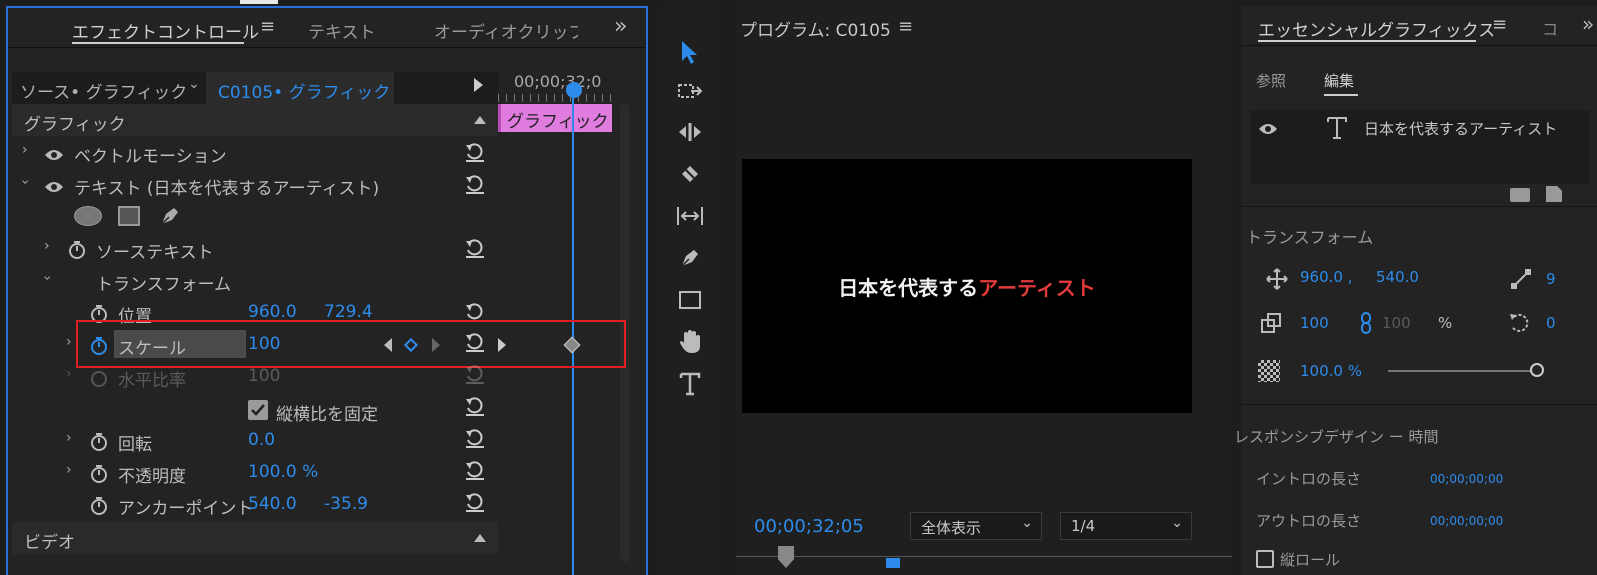 The height and width of the screenshot is (575, 1597). I want to click on frame-text-red: アーティスト, so click(1037, 287).